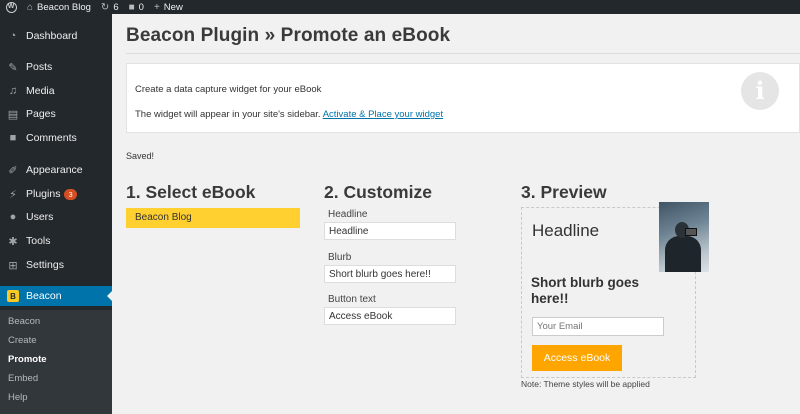 The width and height of the screenshot is (800, 414). I want to click on sidebar-item-label: Posts, so click(39, 67).